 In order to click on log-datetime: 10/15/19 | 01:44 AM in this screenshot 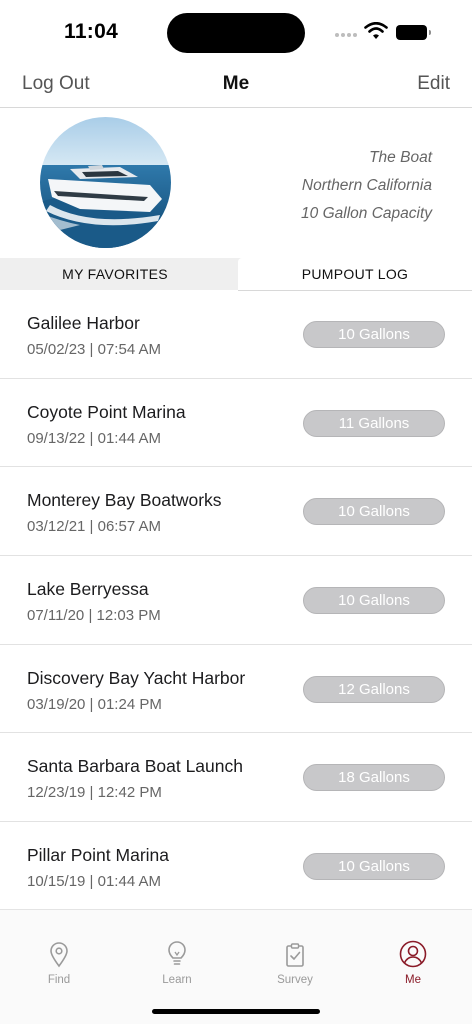, I will do `click(94, 882)`.